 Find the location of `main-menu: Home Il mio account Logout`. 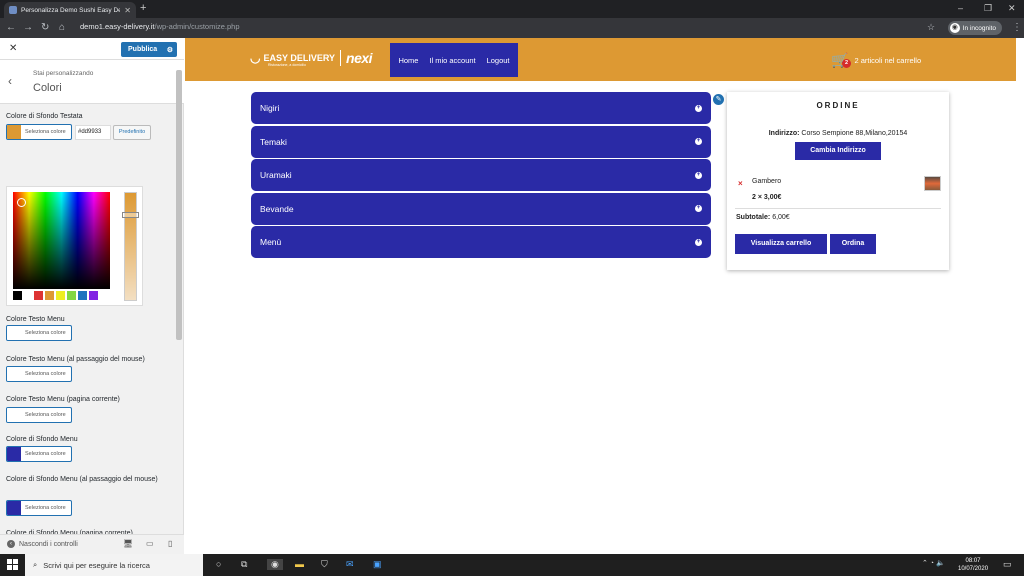

main-menu: Home Il mio account Logout is located at coordinates (454, 60).